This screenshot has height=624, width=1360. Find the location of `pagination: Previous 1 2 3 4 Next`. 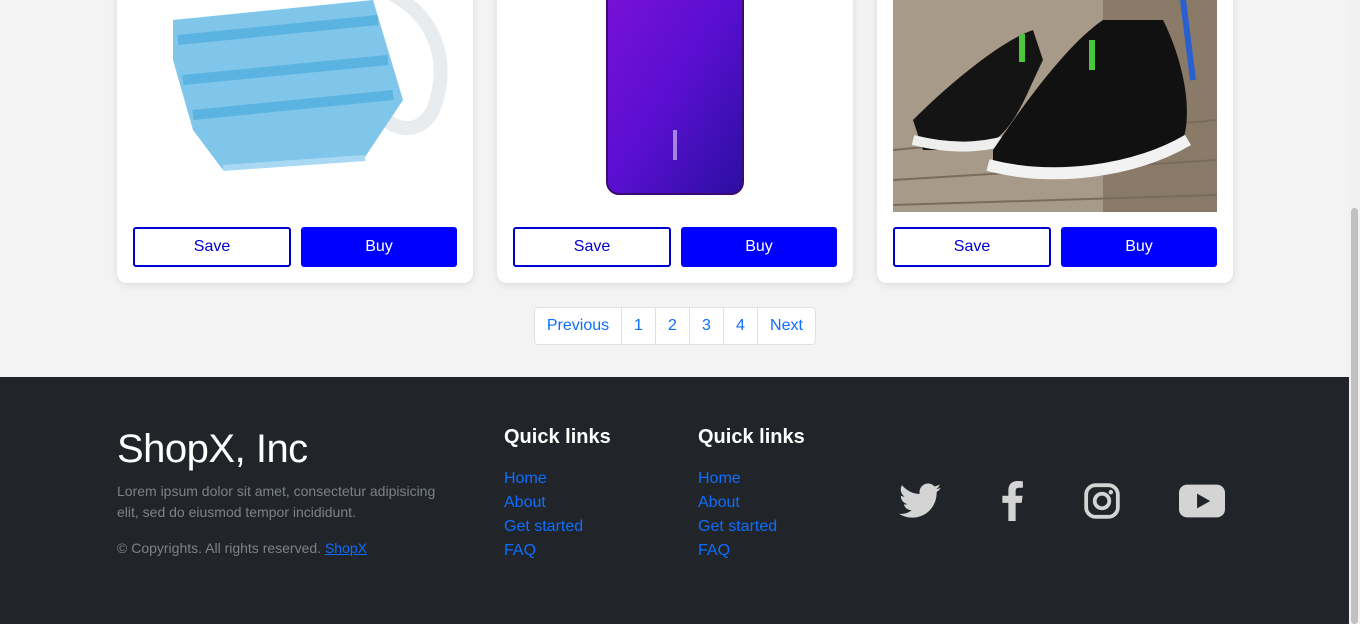

pagination: Previous 1 2 3 4 Next is located at coordinates (675, 326).